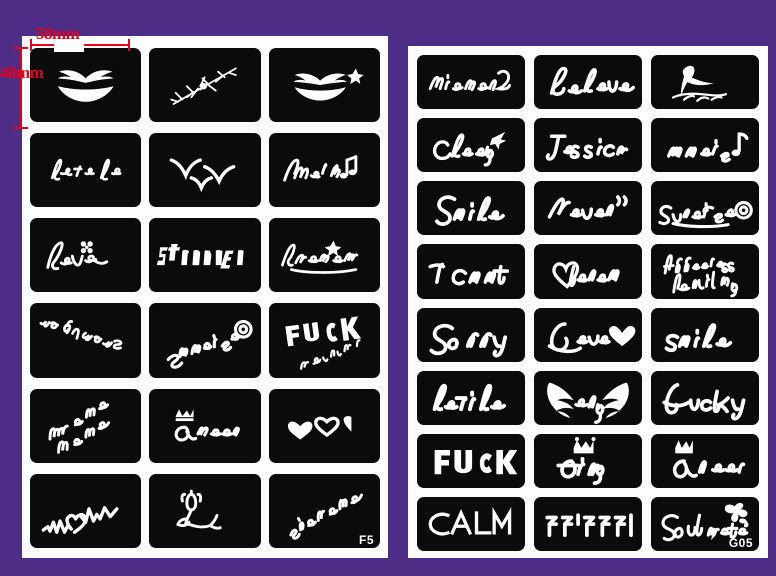 The height and width of the screenshot is (576, 776). Describe the element at coordinates (699, 83) in the screenshot. I see `seagull-icon` at that location.